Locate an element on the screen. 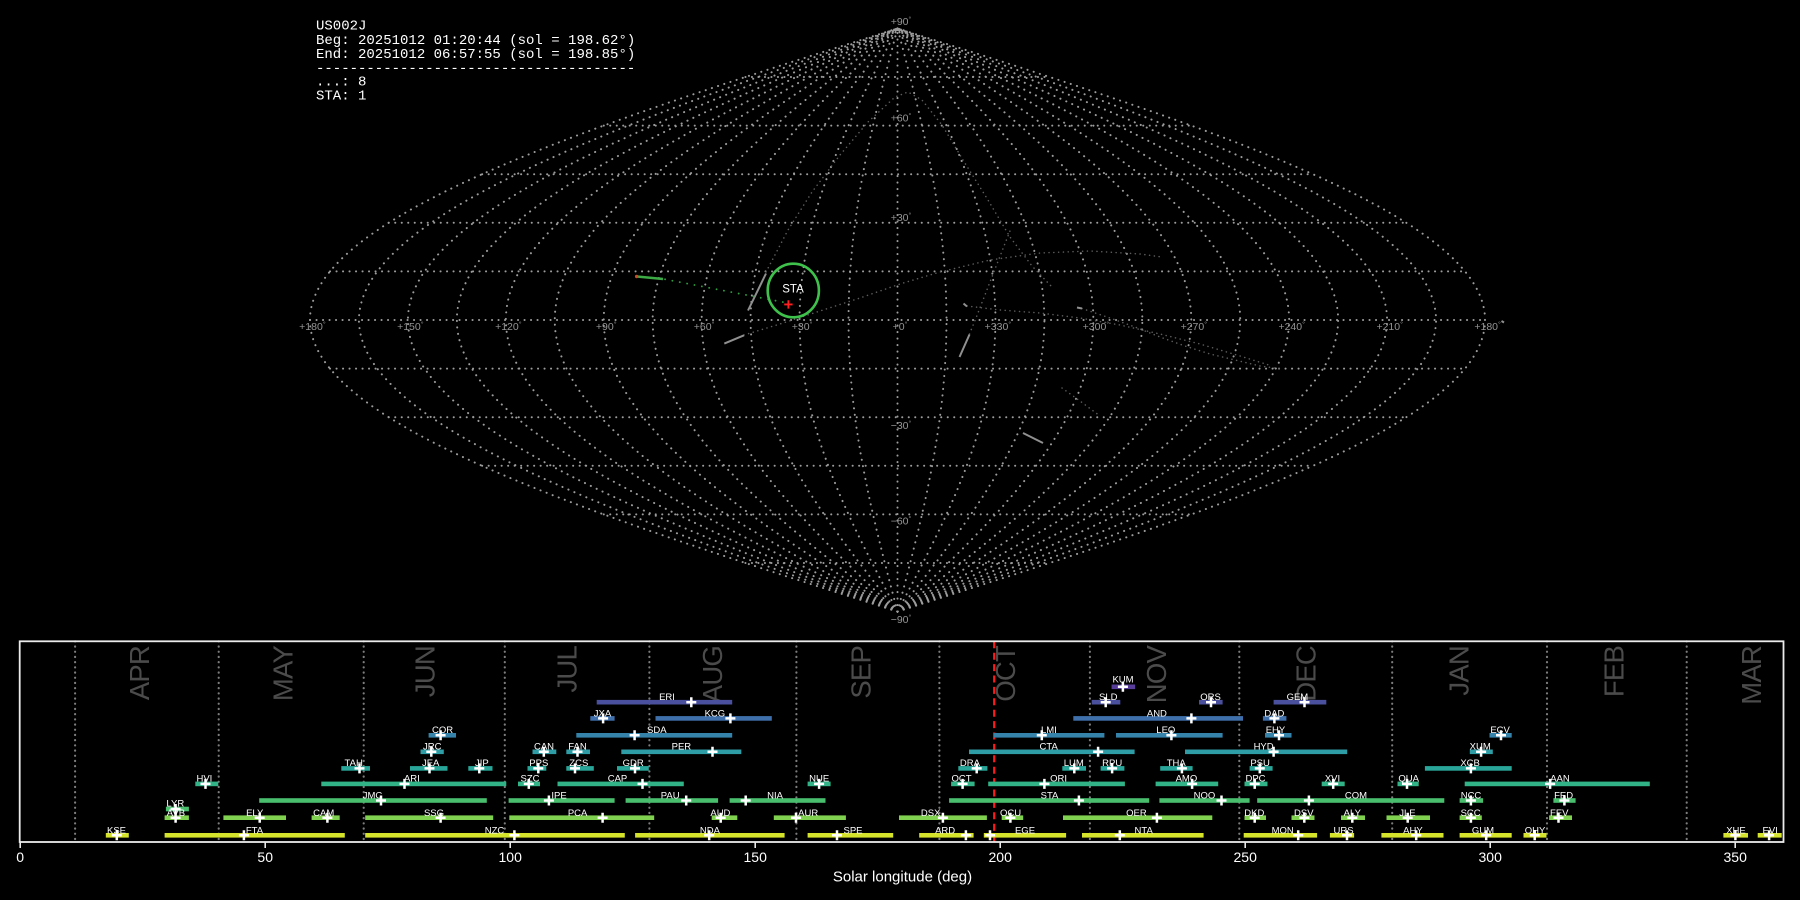 The height and width of the screenshot is (900, 1800). svg-text: JRC is located at coordinates (432, 747).